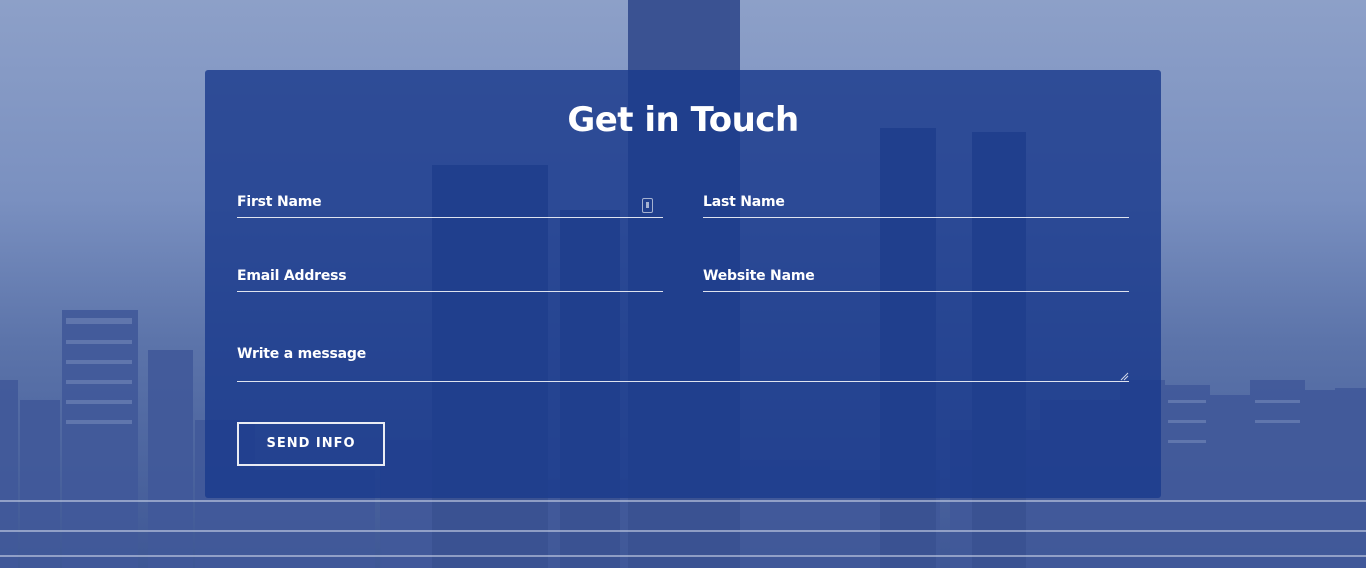 This screenshot has width=1366, height=568. I want to click on first-name-label: First Name, so click(279, 202).